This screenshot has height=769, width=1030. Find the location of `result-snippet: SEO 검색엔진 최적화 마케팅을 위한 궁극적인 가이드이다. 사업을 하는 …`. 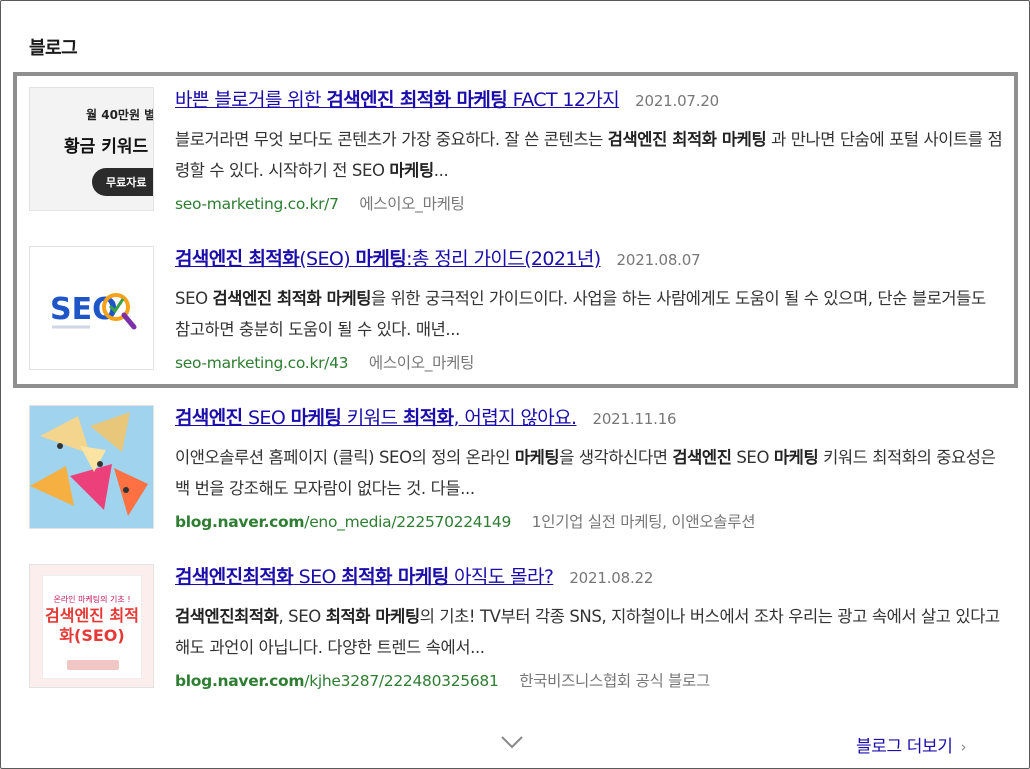

result-snippet: SEO 검색엔진 최적화 마케팅을 위한 궁극적인 가이드이다. 사업을 하는 … is located at coordinates (580, 314).